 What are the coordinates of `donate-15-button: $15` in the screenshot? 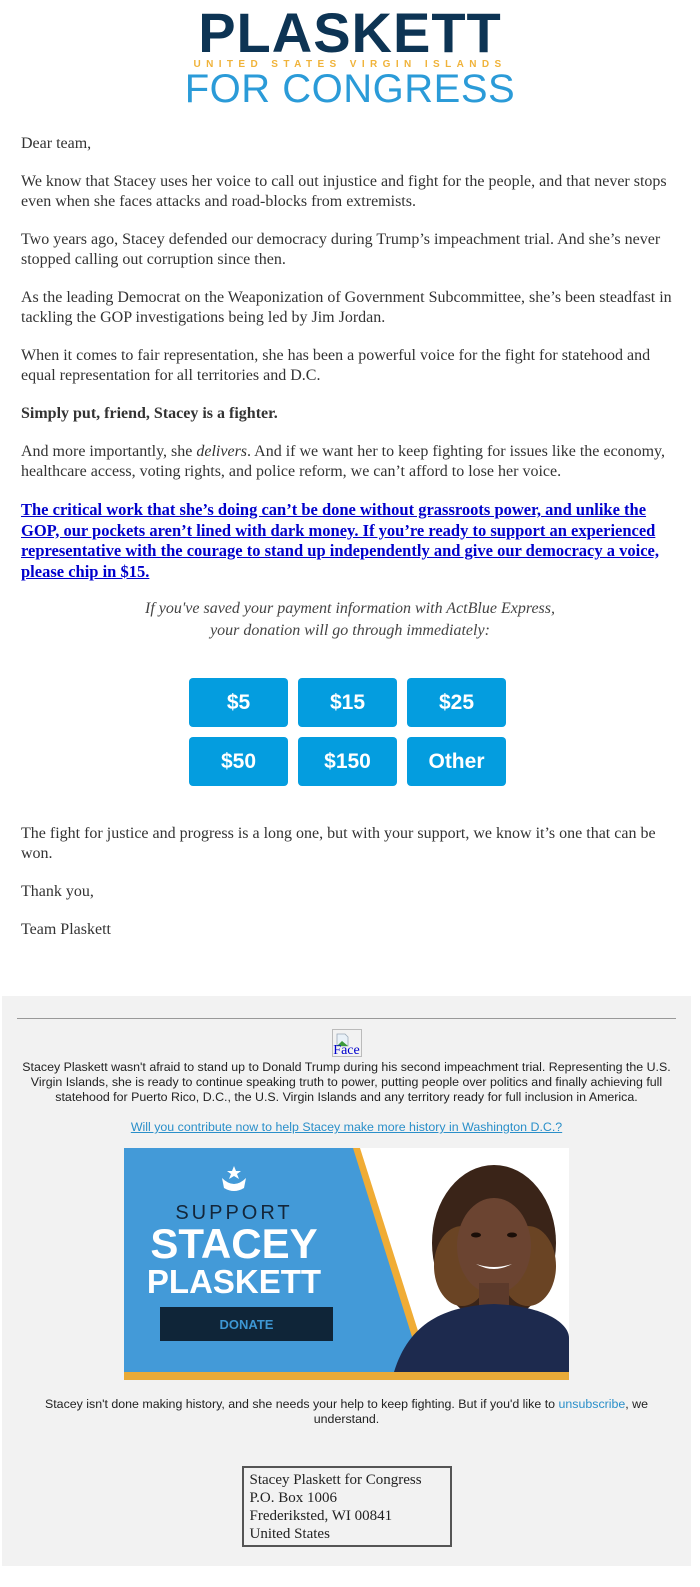 It's located at (347, 702).